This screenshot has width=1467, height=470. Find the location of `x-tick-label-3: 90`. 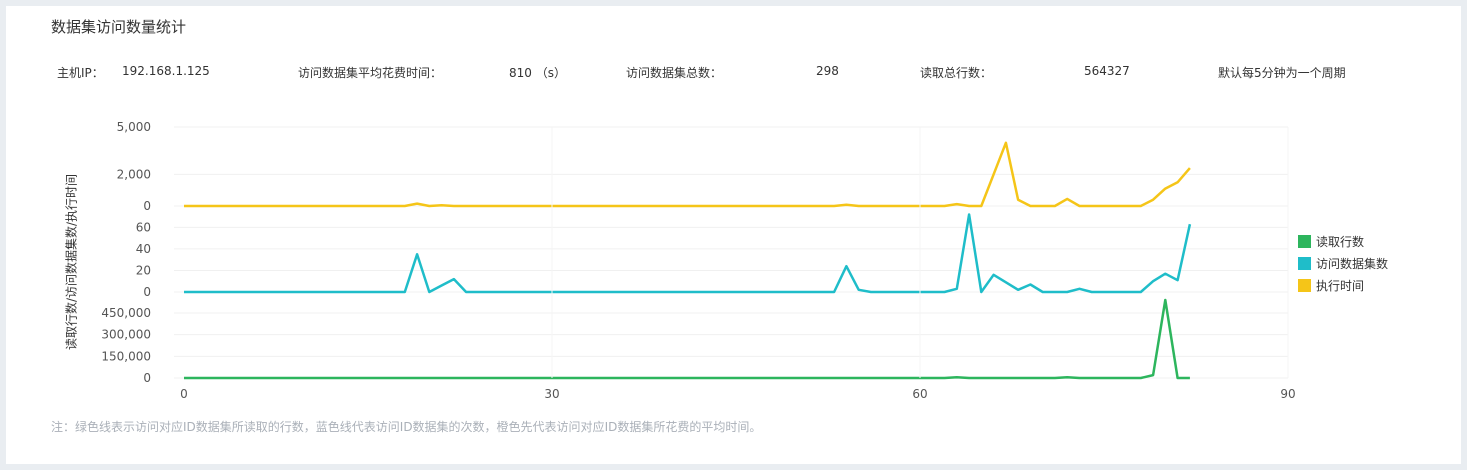

x-tick-label-3: 90 is located at coordinates (1287, 394).